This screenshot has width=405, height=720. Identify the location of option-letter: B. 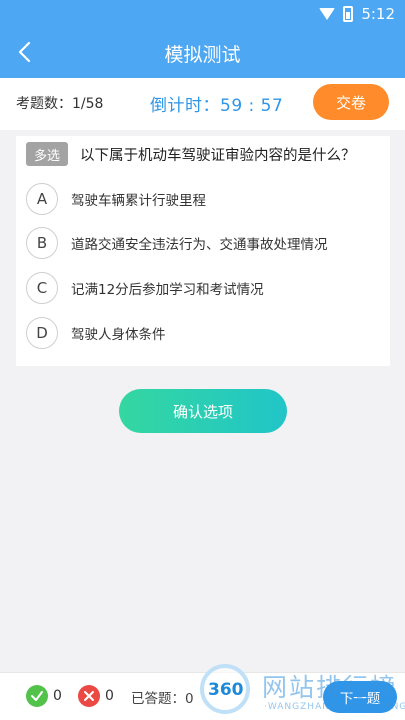
(42, 243).